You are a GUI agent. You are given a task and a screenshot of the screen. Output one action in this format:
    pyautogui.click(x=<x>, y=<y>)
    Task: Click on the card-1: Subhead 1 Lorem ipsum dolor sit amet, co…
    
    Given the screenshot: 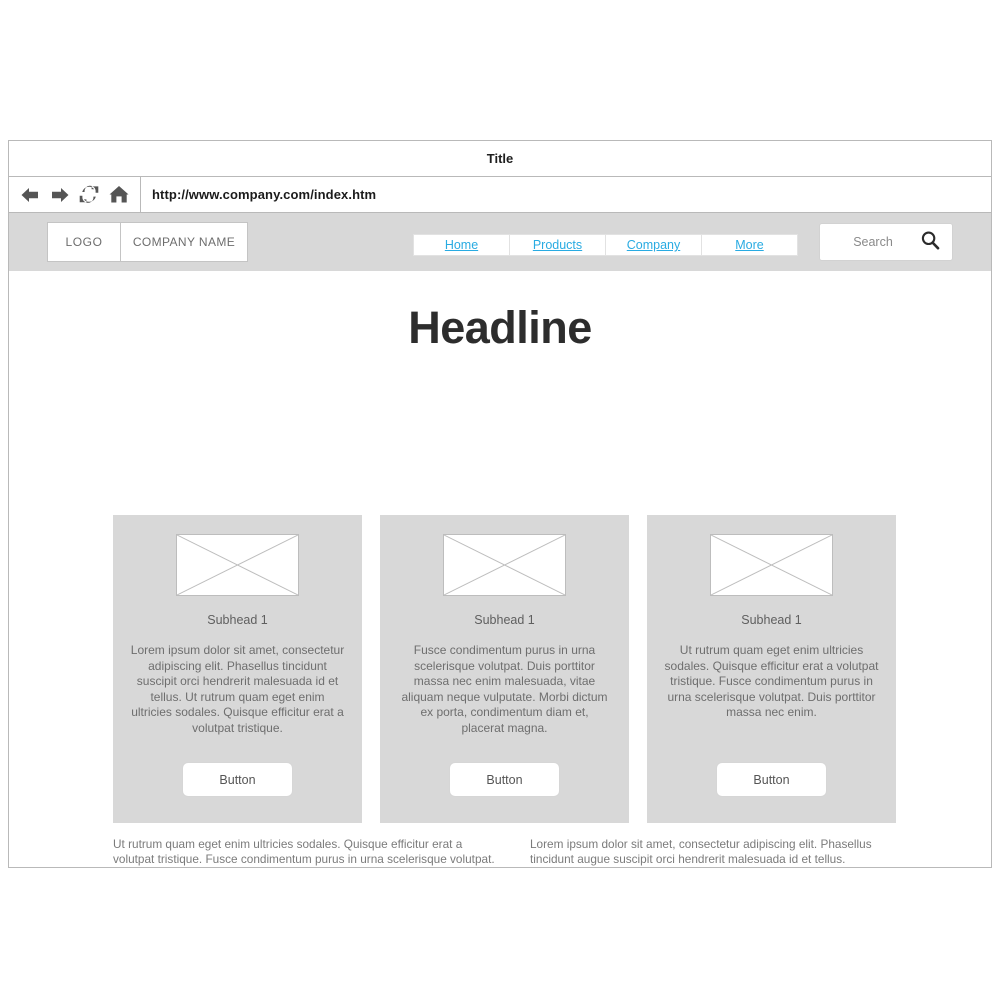 What is the action you would take?
    pyautogui.click(x=237, y=669)
    